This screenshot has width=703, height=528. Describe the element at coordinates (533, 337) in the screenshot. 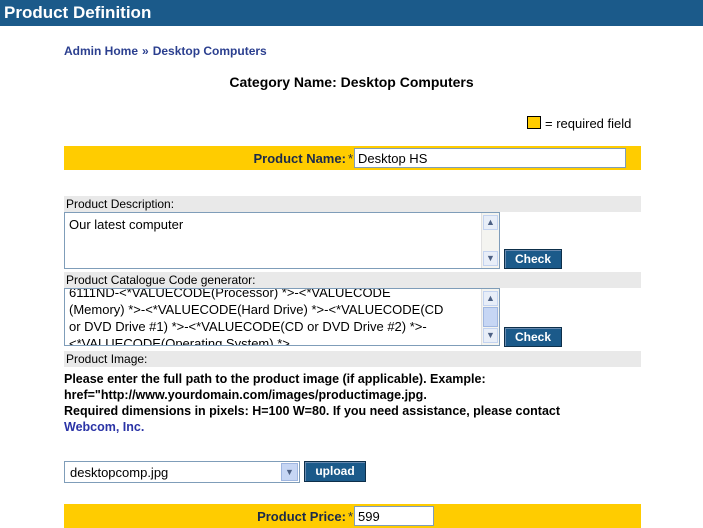

I see `catalogue-check-button: Check` at that location.